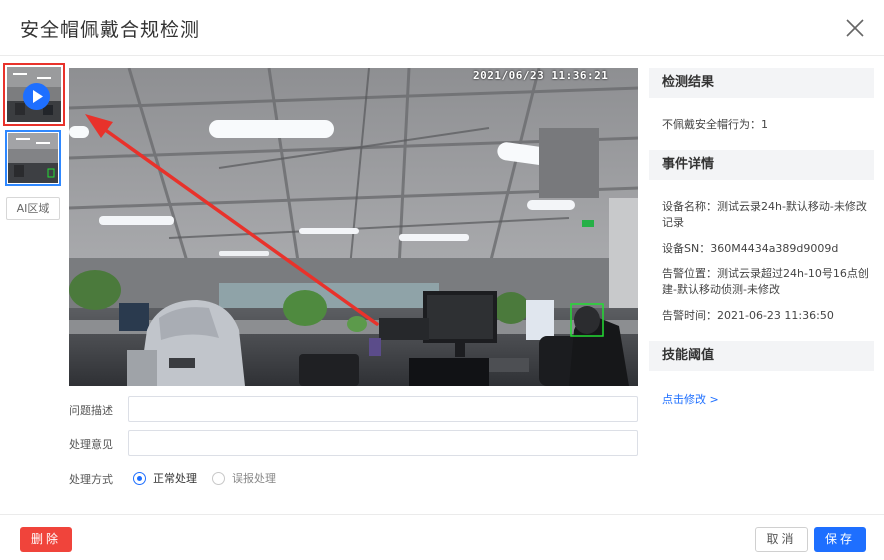  I want to click on skill-threshold-heading: 技能阈值, so click(761, 356).